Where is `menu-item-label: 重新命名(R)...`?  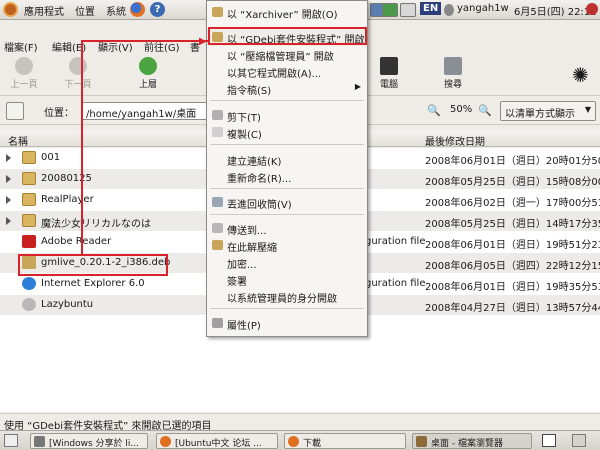 menu-item-label: 重新命名(R)... is located at coordinates (259, 179).